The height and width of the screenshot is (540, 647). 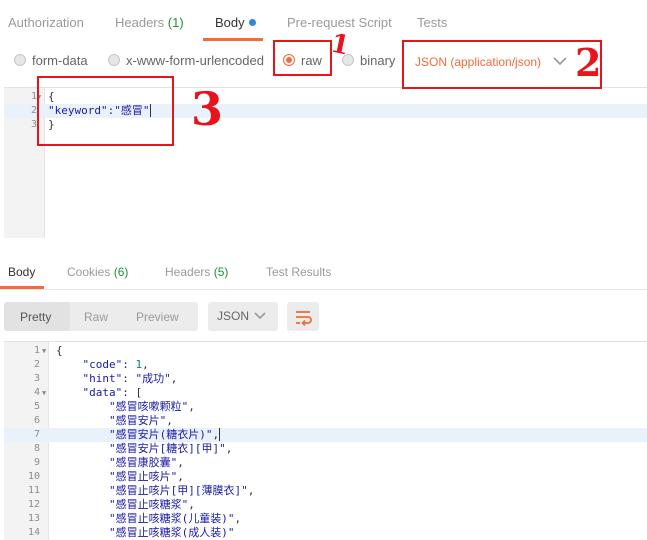 What do you see at coordinates (432, 22) in the screenshot?
I see `tab-tests: Tests` at bounding box center [432, 22].